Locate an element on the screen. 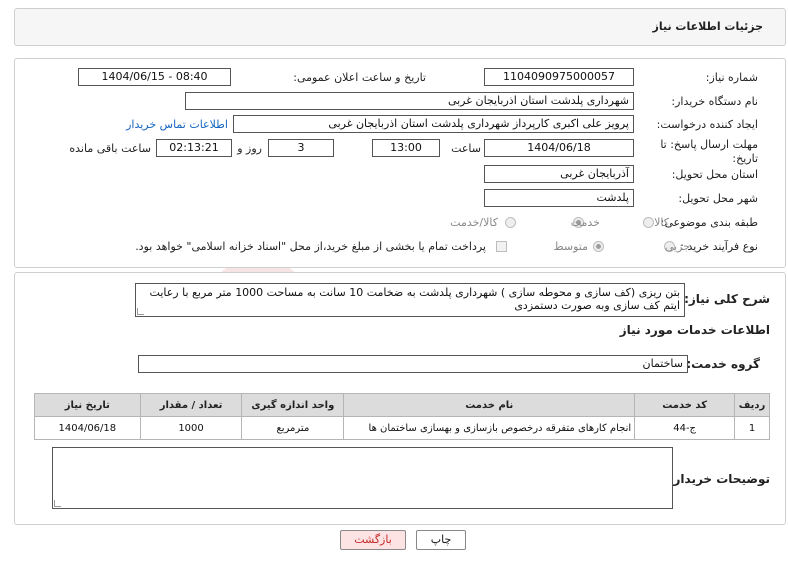 This screenshot has width=788, height=566. col-service-code: کد خدمت is located at coordinates (685, 405).